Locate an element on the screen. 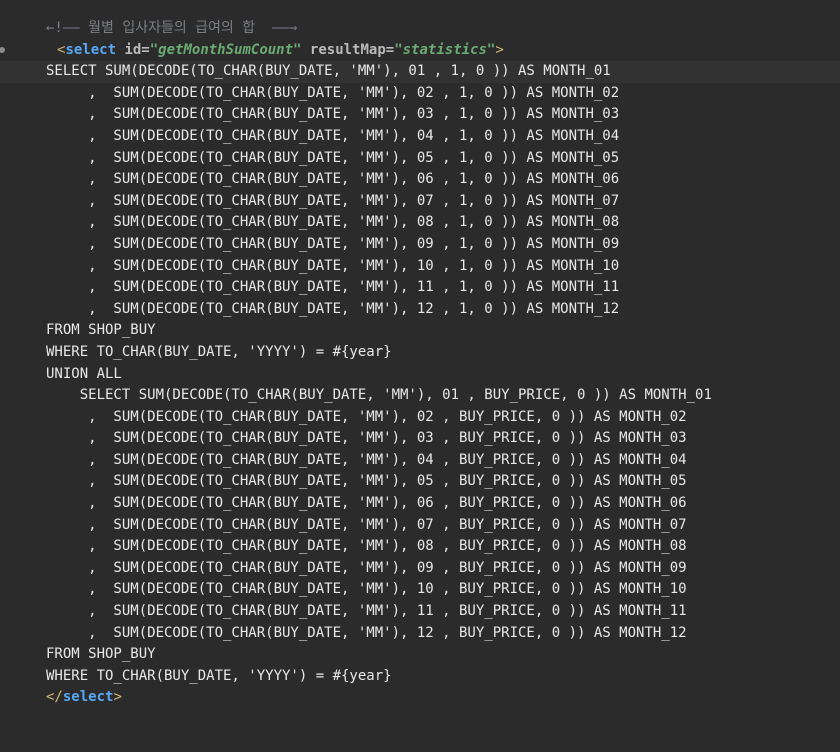 The image size is (840, 752). attr-resultmap-name: resultMap= is located at coordinates (352, 49).